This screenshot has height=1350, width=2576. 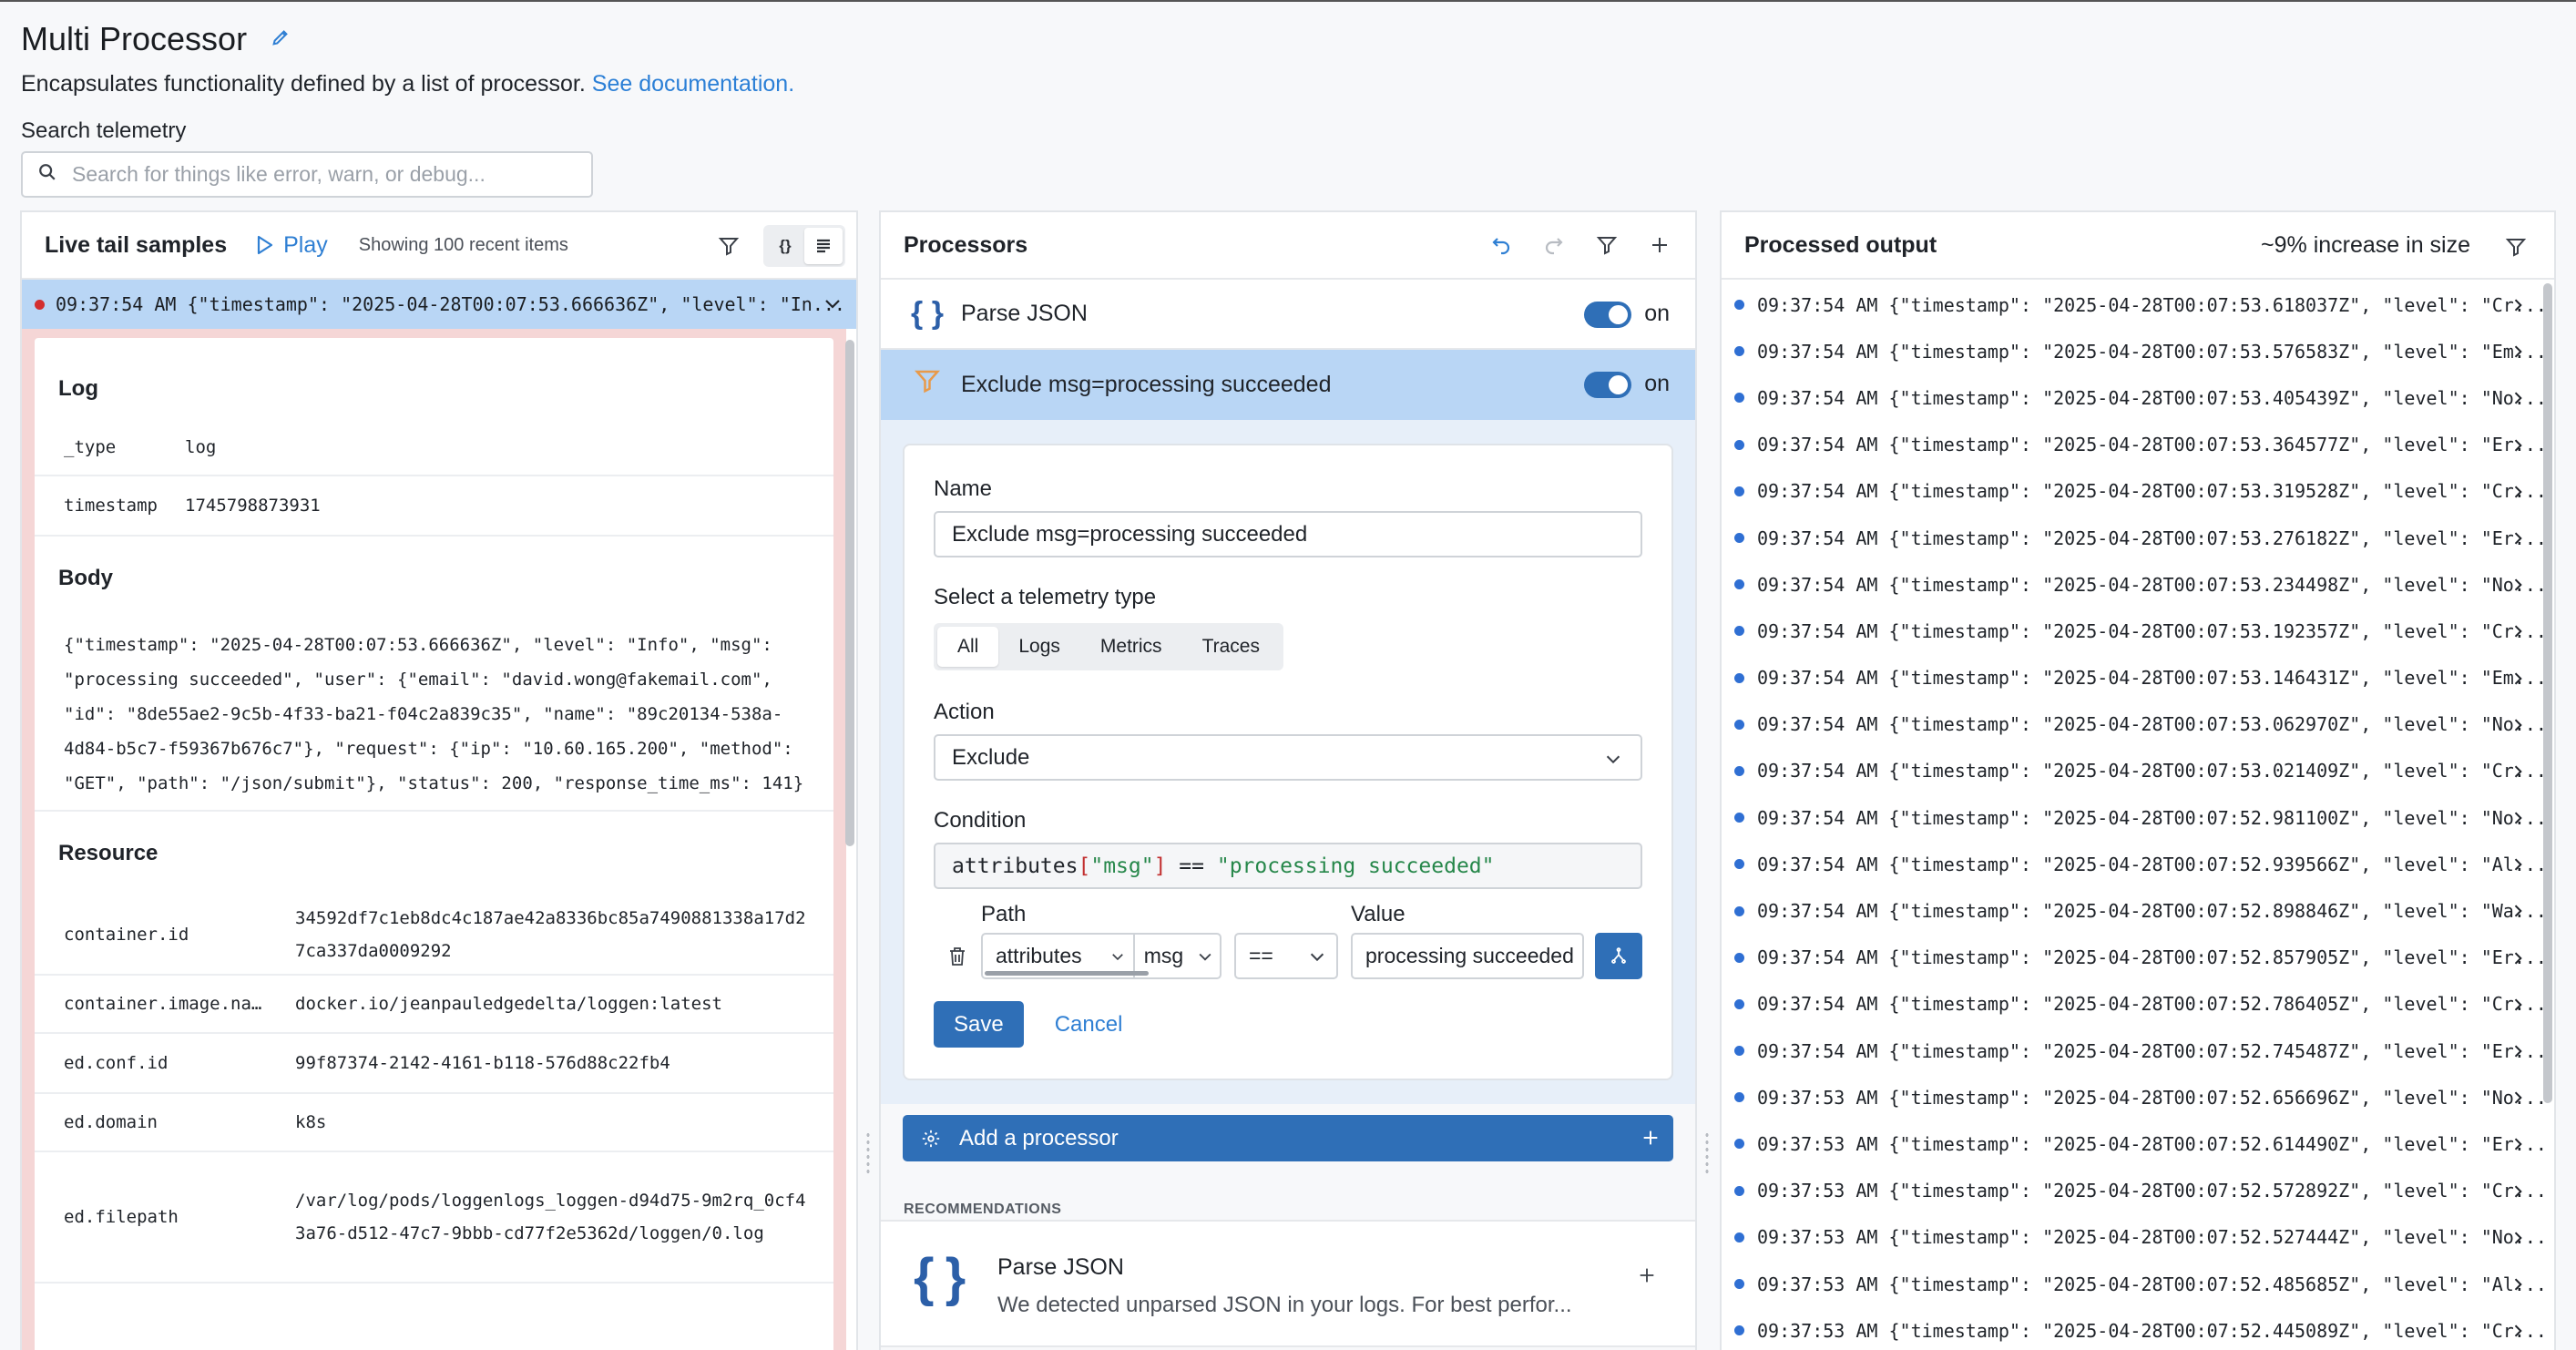 What do you see at coordinates (434, 506) in the screenshot?
I see `field-row: timestamp 1745798873931` at bounding box center [434, 506].